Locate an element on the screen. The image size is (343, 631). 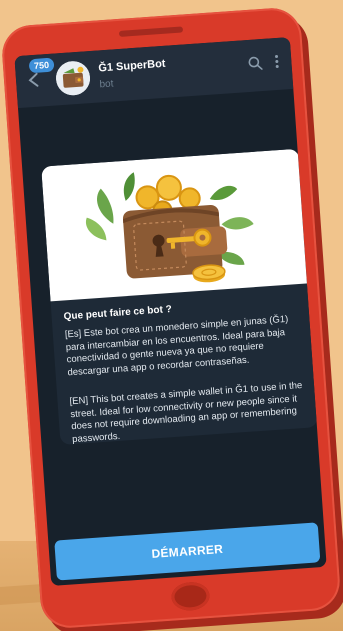
phone-speaker is located at coordinates (151, 31).